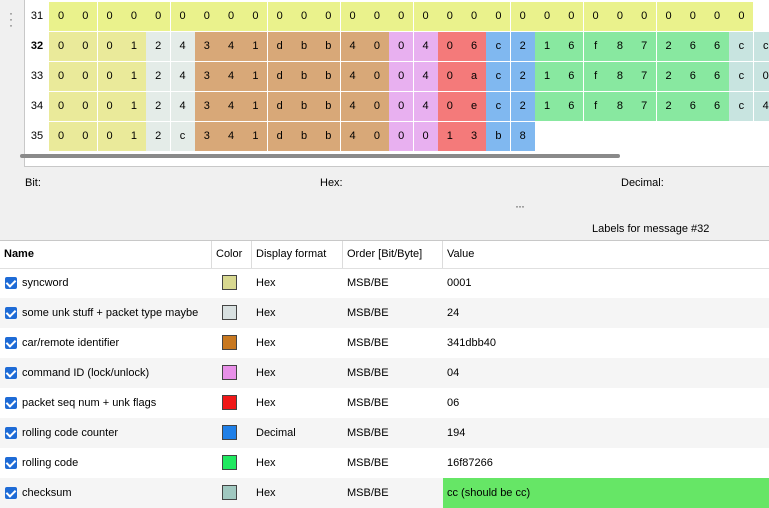 Image resolution: width=769 pixels, height=508 pixels. What do you see at coordinates (11, 19) in the screenshot?
I see `vertical-dots-handle-icon: · · ·` at bounding box center [11, 19].